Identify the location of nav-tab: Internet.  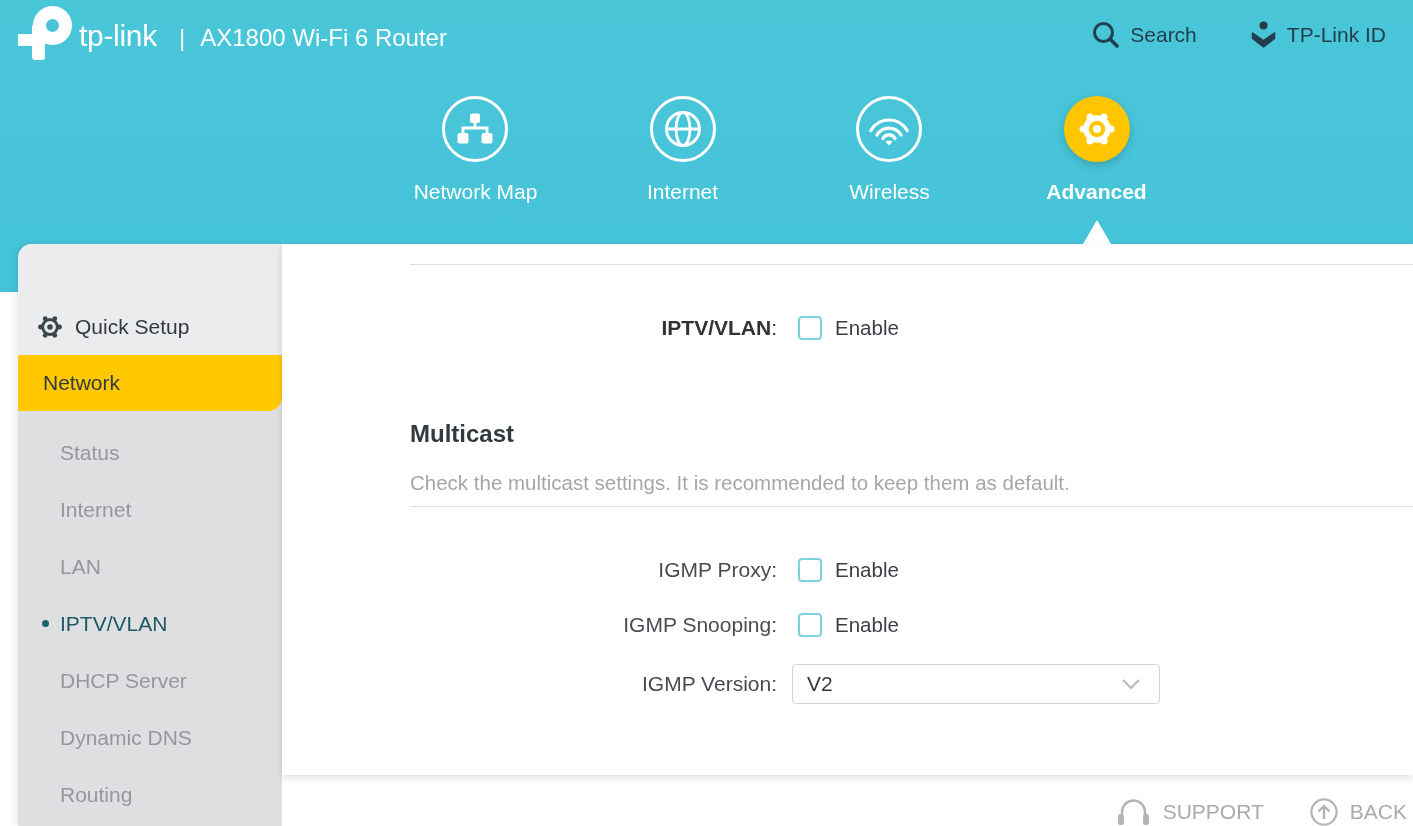
(682, 150).